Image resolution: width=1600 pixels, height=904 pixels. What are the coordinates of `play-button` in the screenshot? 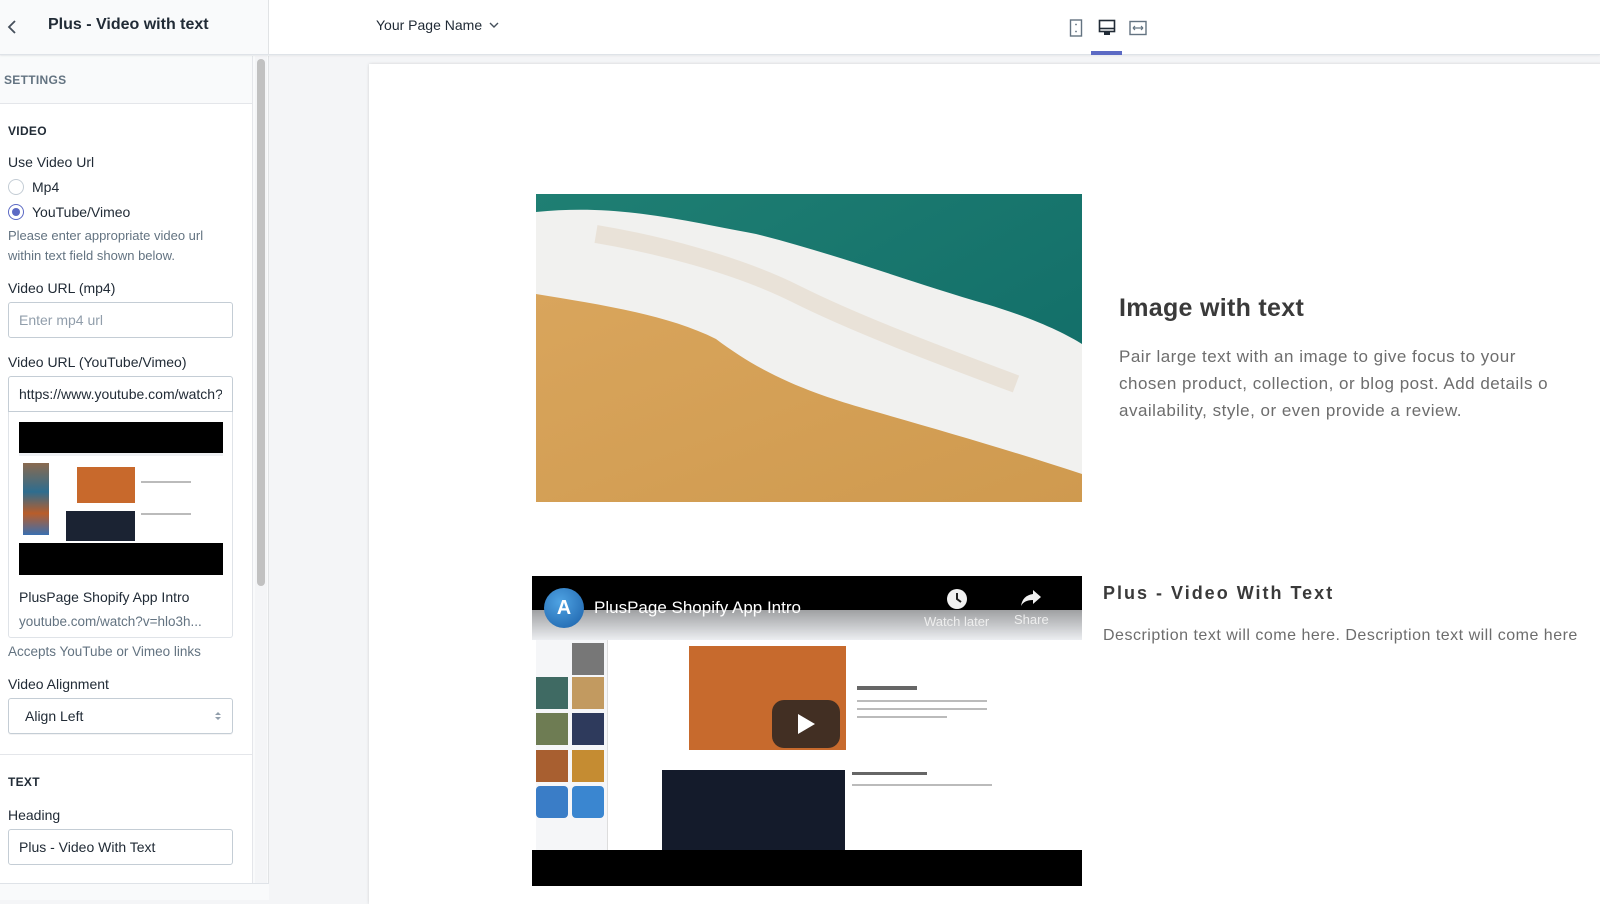 It's located at (806, 724).